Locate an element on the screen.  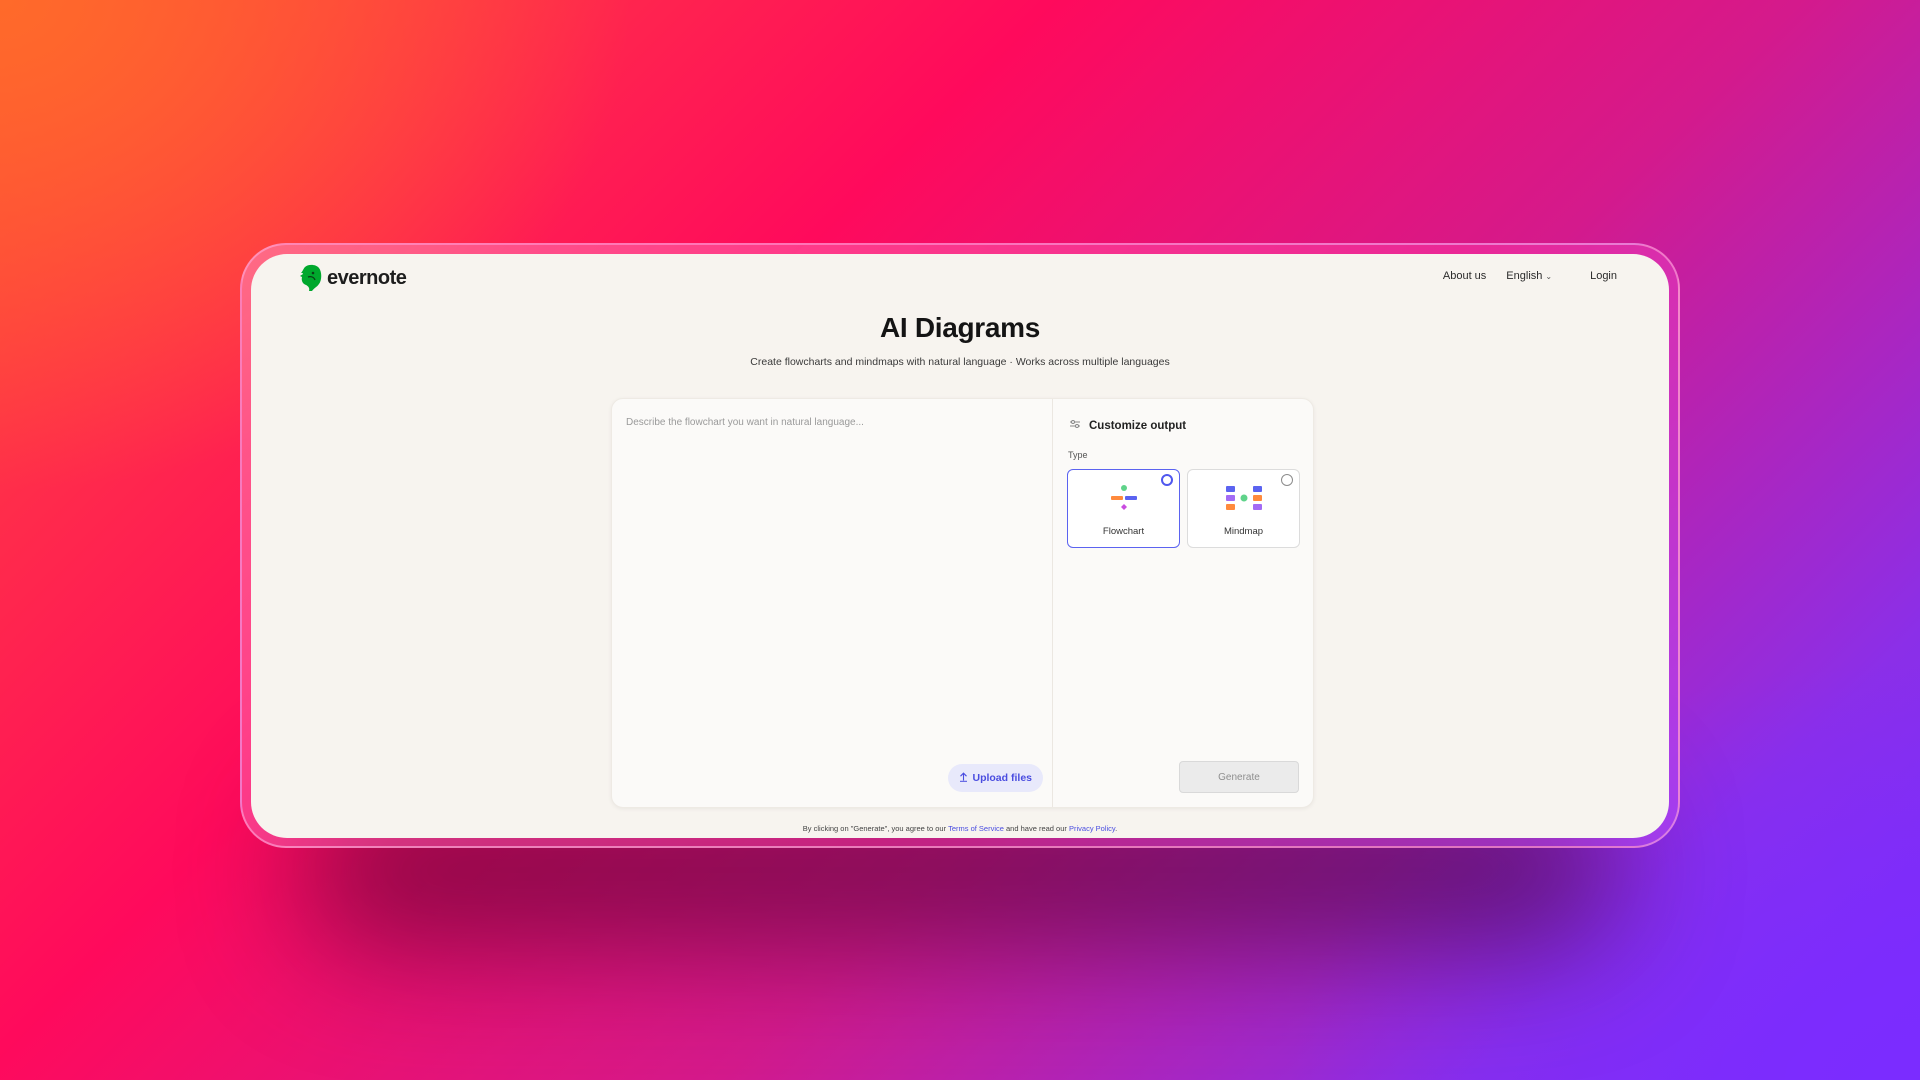
upload-files-label: Upload files is located at coordinates (1002, 778).